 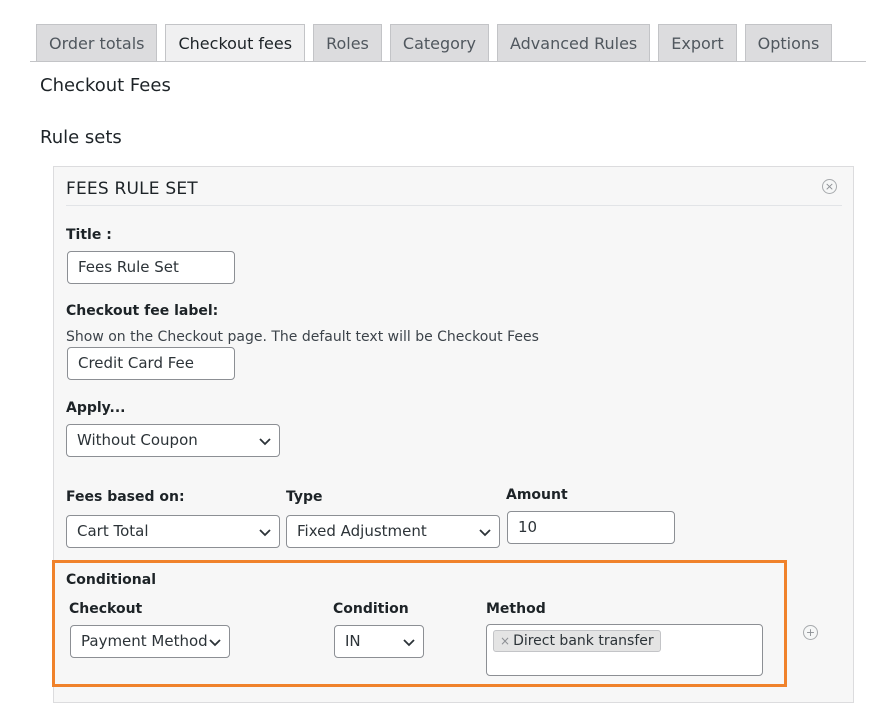 What do you see at coordinates (144, 641) in the screenshot?
I see `checkout-select-value: Payment Method` at bounding box center [144, 641].